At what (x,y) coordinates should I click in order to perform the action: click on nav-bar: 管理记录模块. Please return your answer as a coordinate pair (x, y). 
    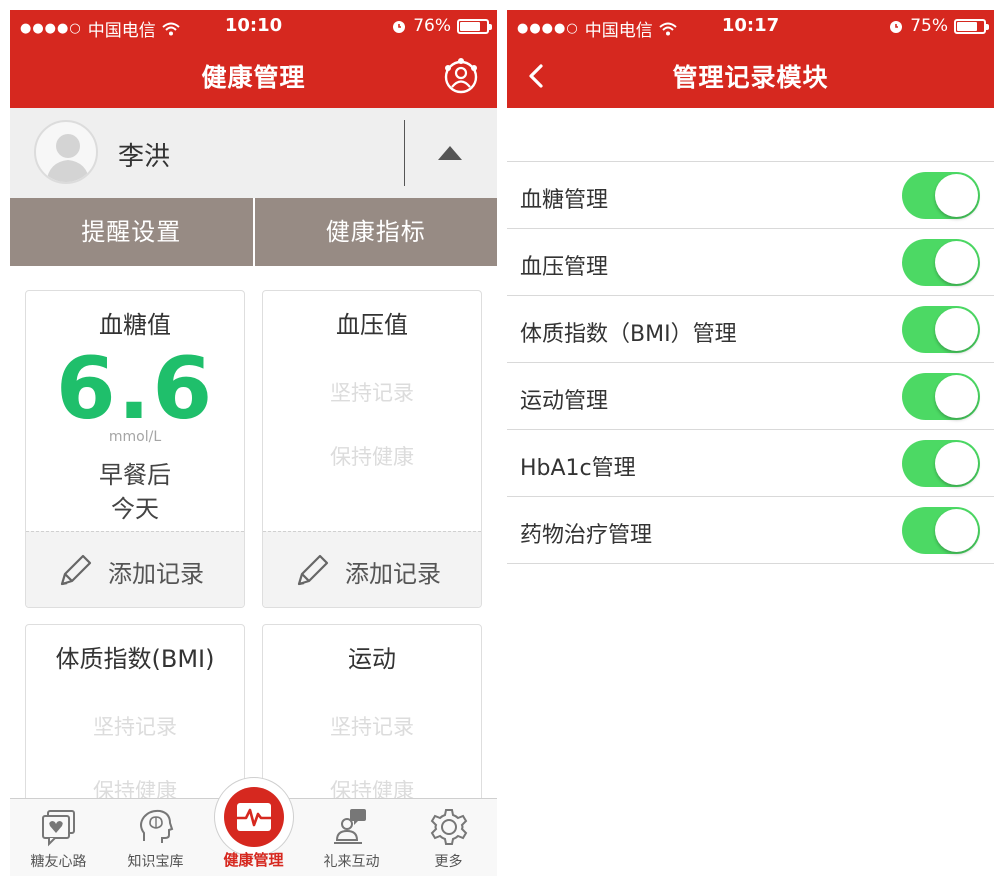
    Looking at the image, I should click on (750, 76).